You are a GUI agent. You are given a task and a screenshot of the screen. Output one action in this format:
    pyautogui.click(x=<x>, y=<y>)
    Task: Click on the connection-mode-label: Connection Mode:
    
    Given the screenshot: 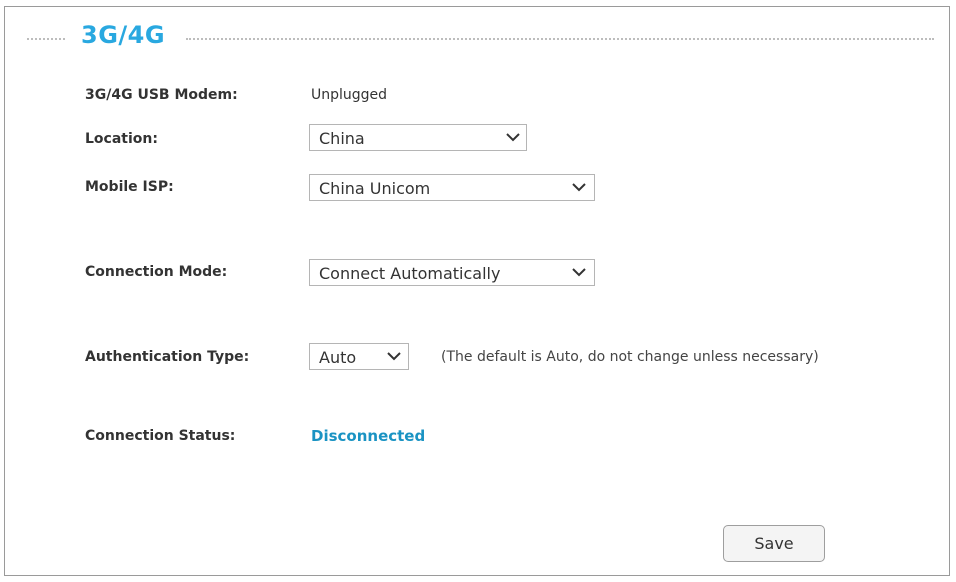 What is the action you would take?
    pyautogui.click(x=156, y=272)
    